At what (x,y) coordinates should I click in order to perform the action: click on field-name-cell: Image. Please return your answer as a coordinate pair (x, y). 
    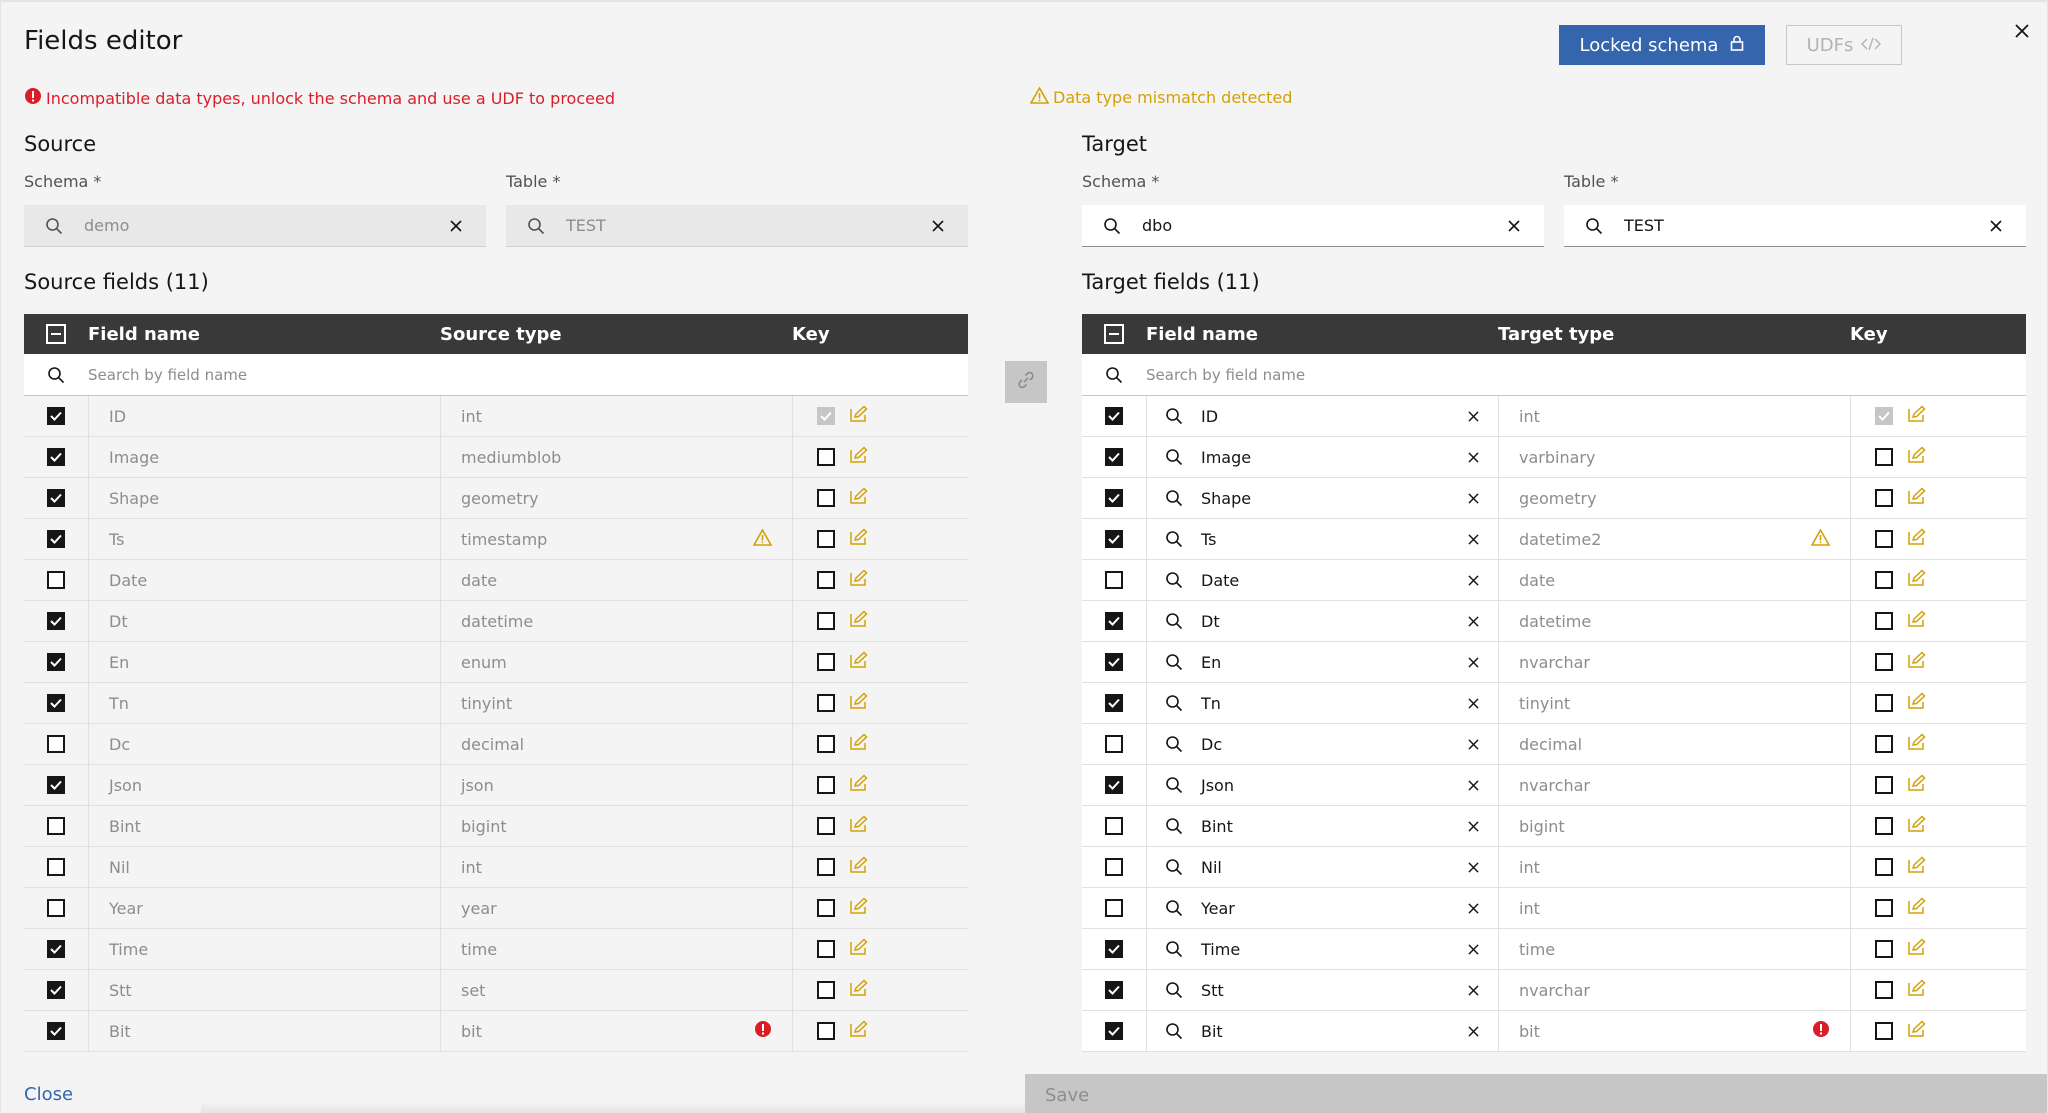
    Looking at the image, I should click on (1322, 457).